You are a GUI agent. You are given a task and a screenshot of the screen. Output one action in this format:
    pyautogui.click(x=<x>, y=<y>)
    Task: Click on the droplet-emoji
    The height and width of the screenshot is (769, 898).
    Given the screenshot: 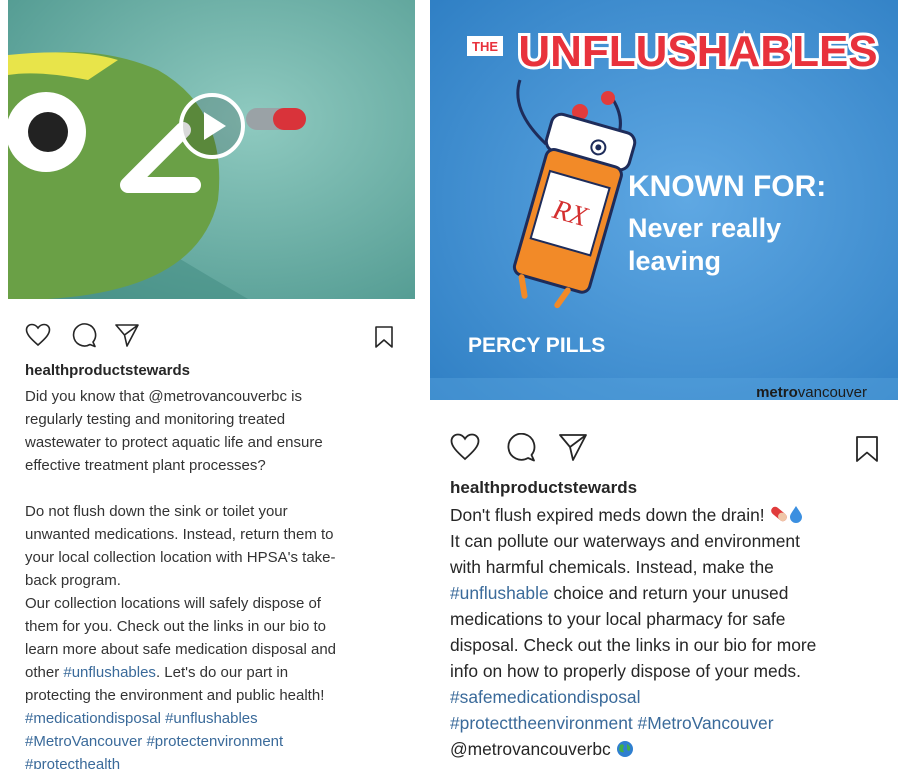 What is the action you would take?
    pyautogui.click(x=796, y=514)
    